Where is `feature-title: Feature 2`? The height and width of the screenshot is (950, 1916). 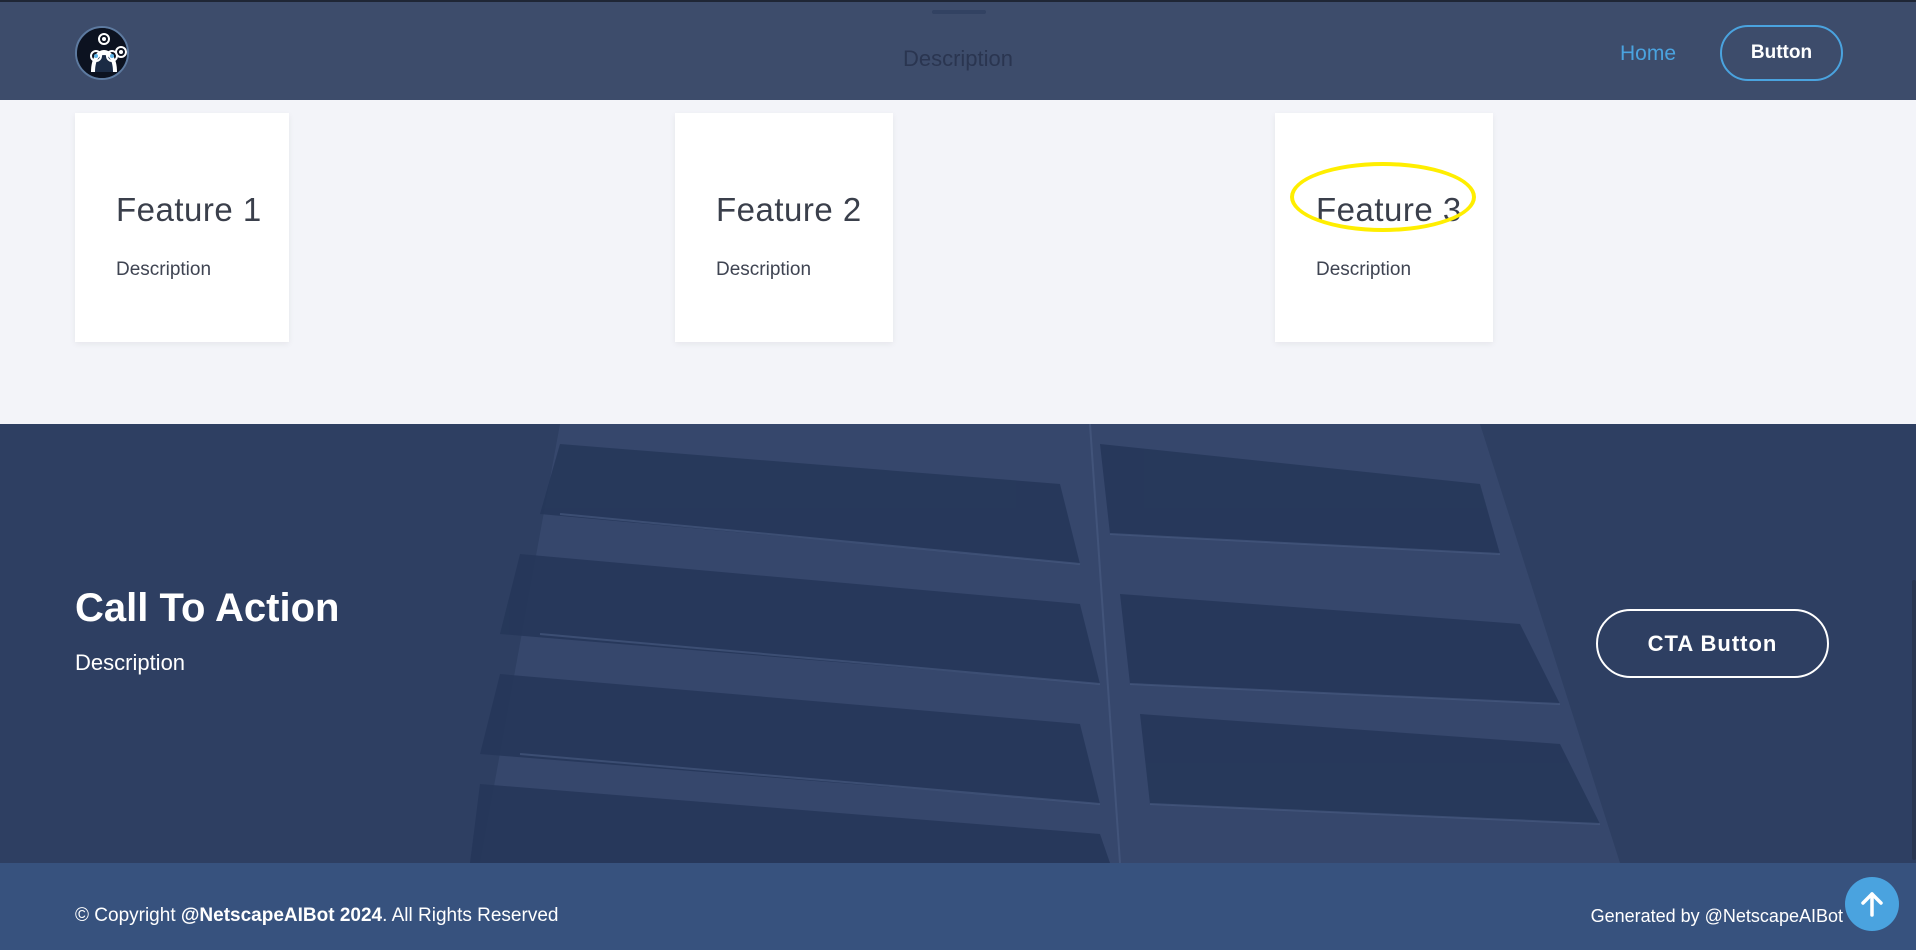
feature-title: Feature 2 is located at coordinates (789, 209).